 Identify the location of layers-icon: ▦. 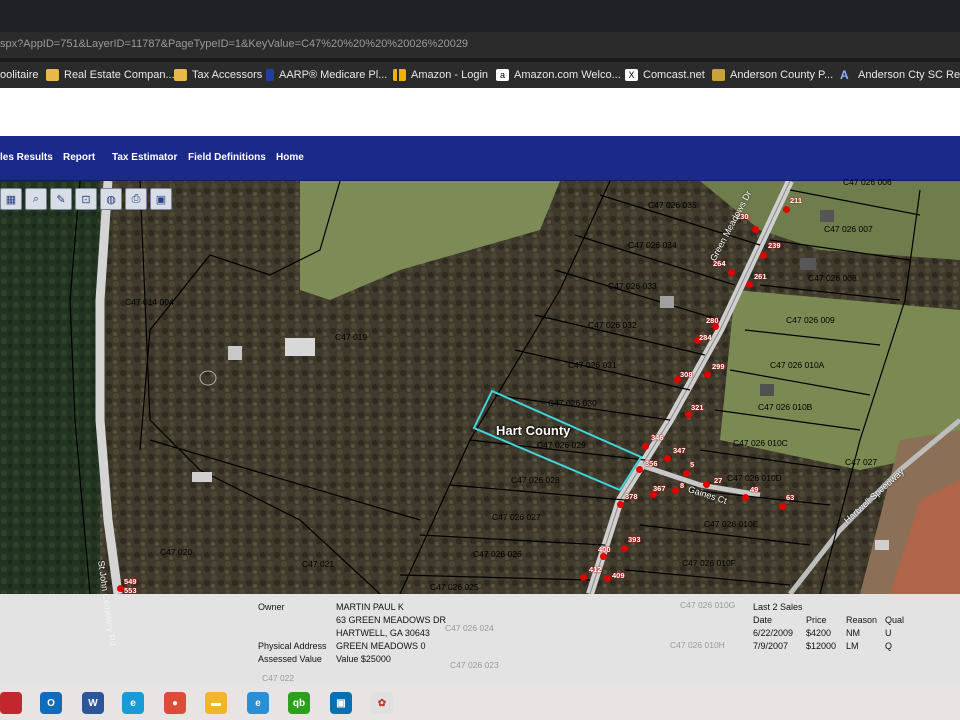
(11, 199).